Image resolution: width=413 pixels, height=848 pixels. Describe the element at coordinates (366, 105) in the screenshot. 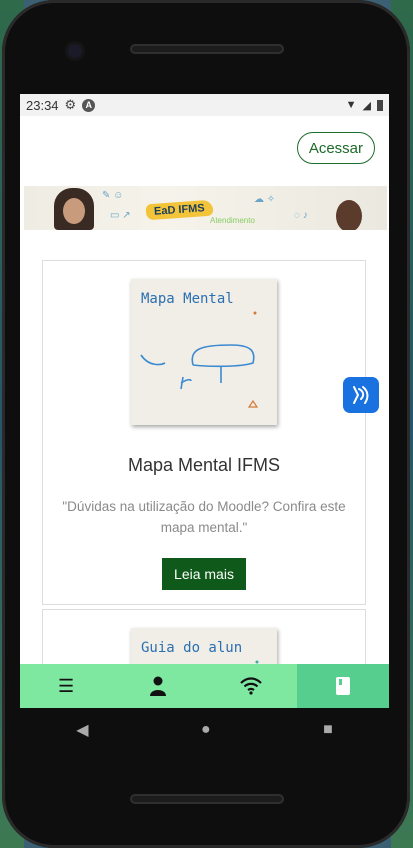

I see `cell-signal-icon: ◢` at that location.